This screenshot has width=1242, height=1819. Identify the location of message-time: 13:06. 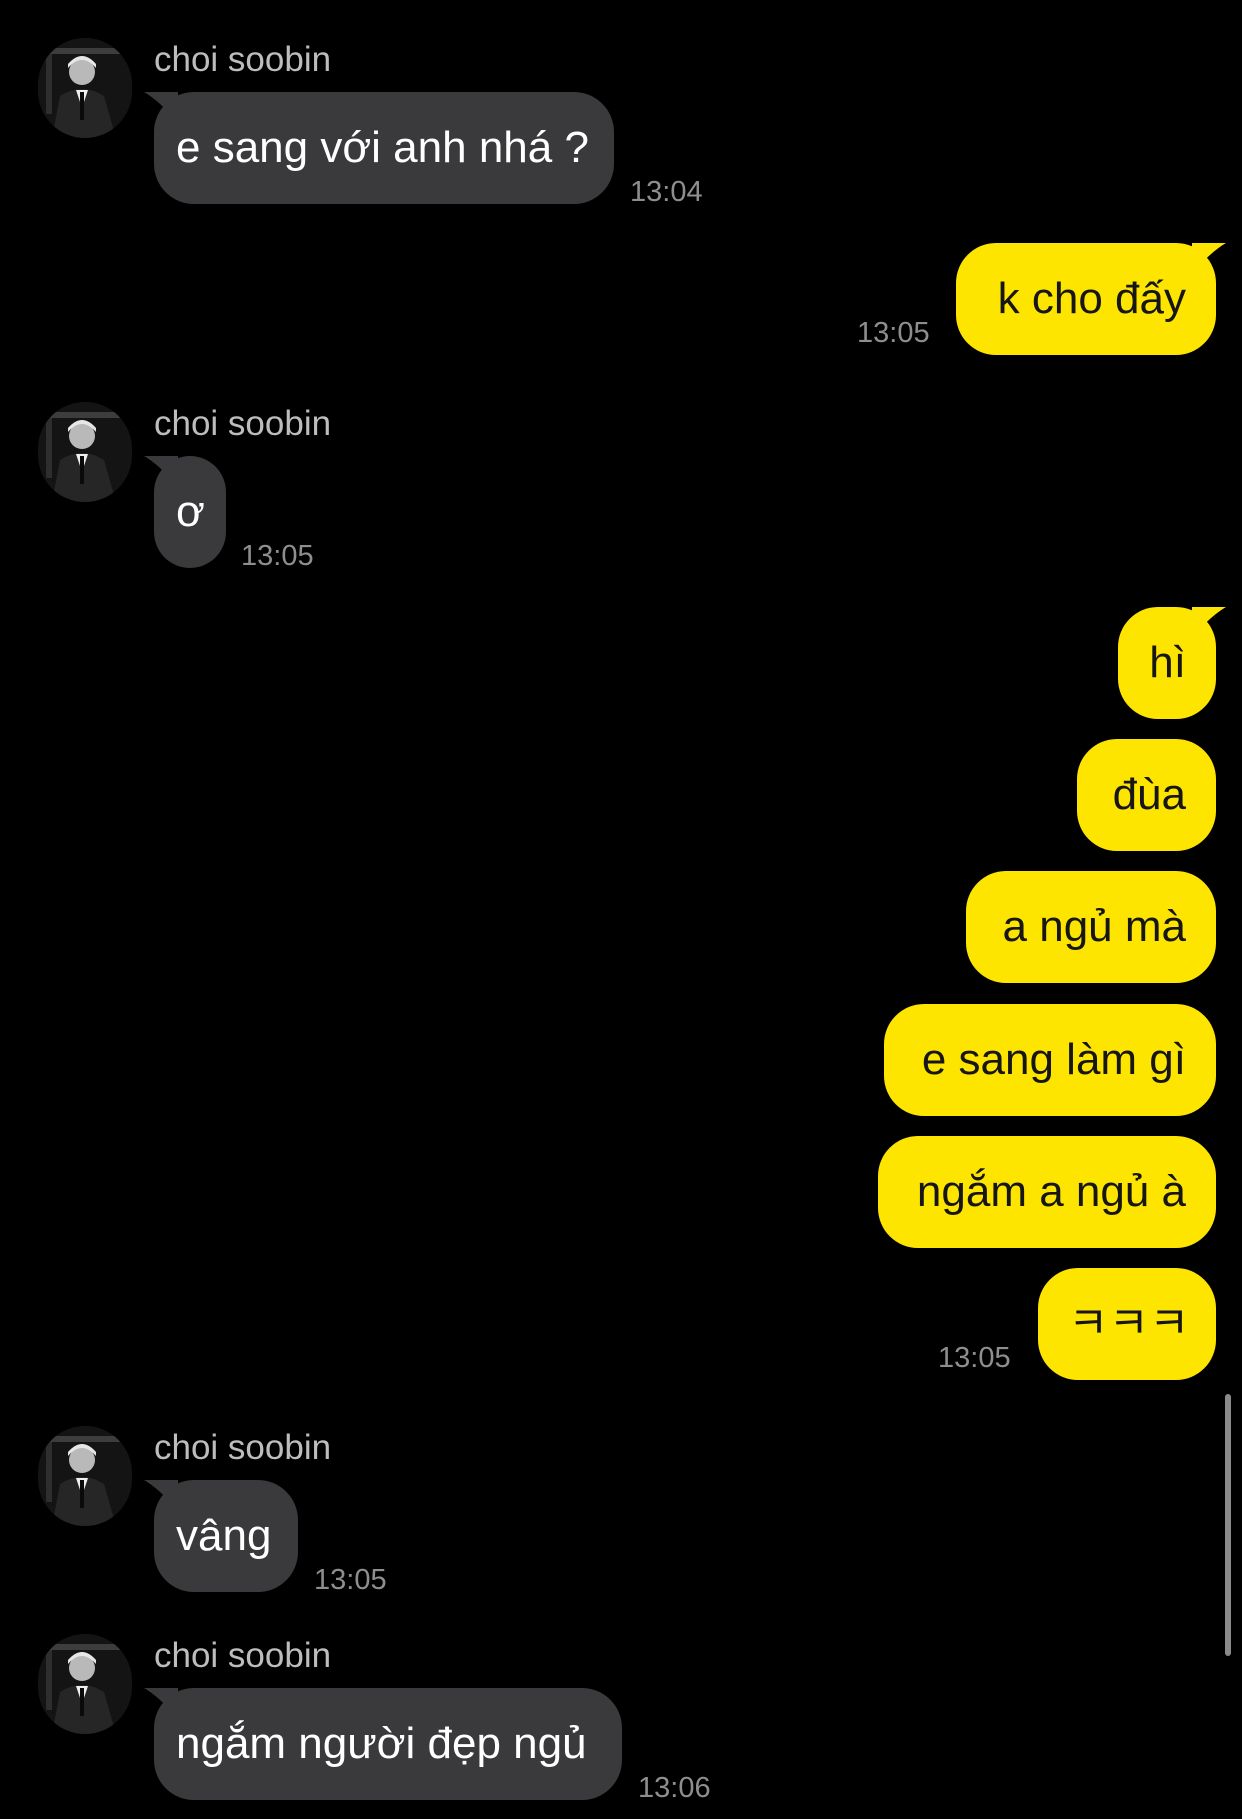
(674, 1788).